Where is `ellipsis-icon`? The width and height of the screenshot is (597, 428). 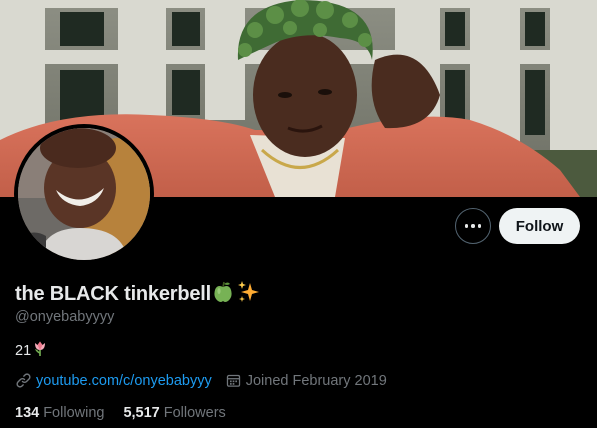
ellipsis-icon is located at coordinates (473, 226).